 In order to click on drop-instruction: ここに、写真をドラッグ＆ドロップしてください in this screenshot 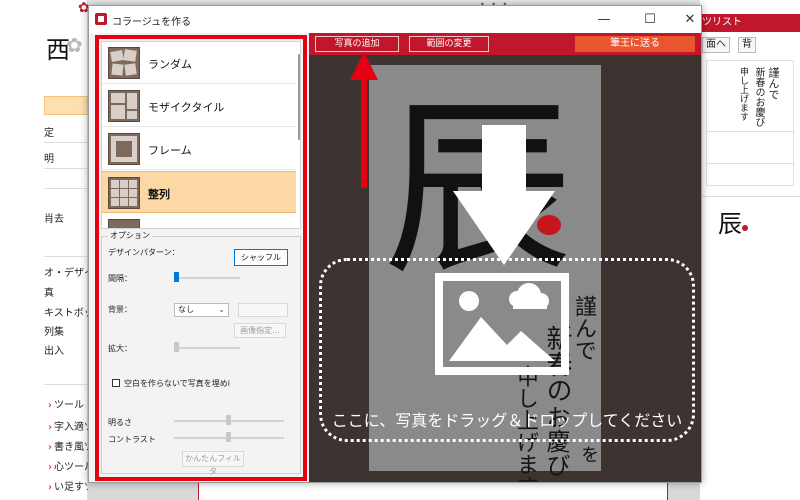, I will do `click(507, 420)`.